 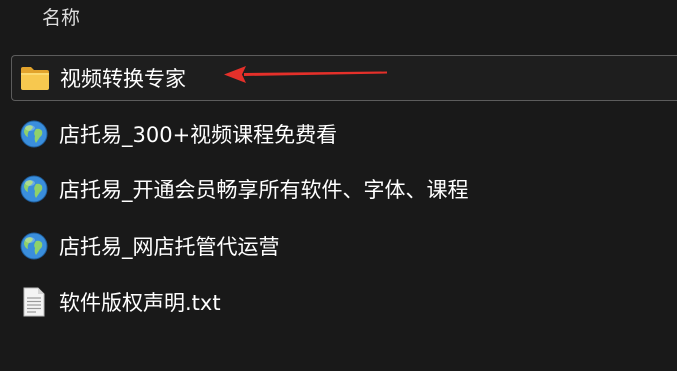 I want to click on list-item-shortcut: 店托易_网店托管代运营, so click(x=344, y=246).